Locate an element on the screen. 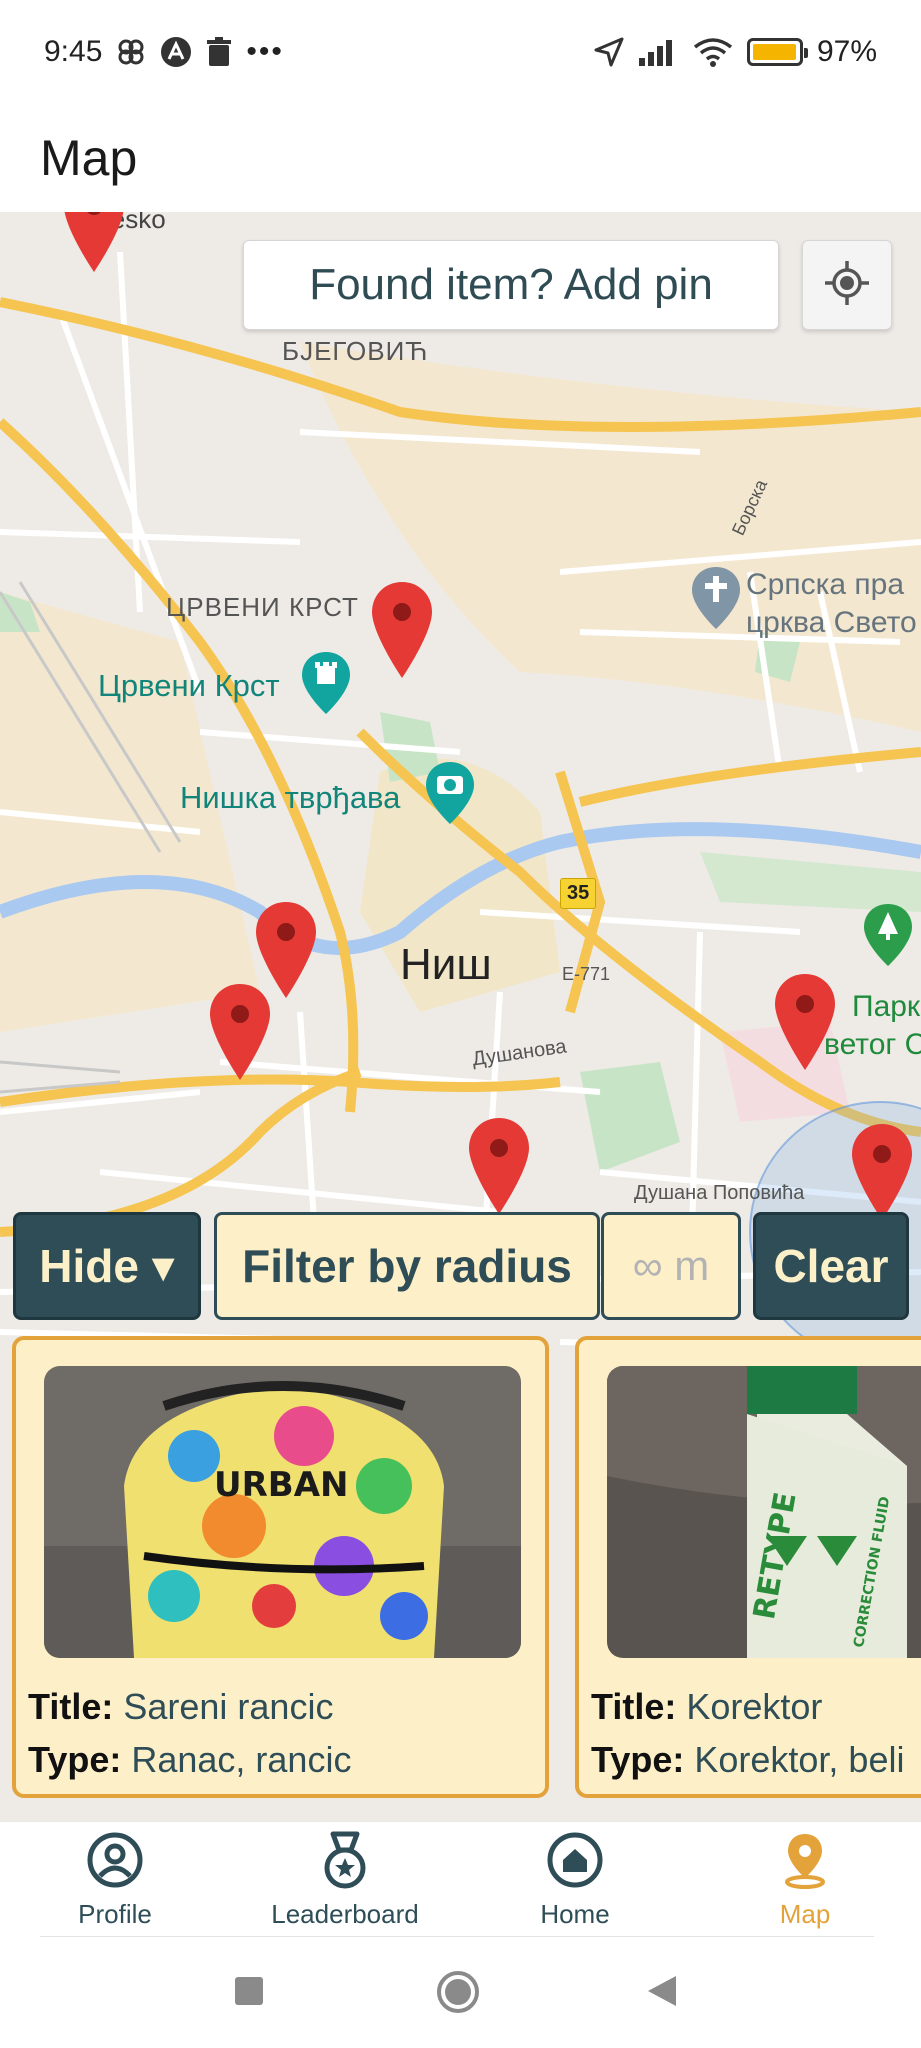  signal-icon is located at coordinates (658, 52).